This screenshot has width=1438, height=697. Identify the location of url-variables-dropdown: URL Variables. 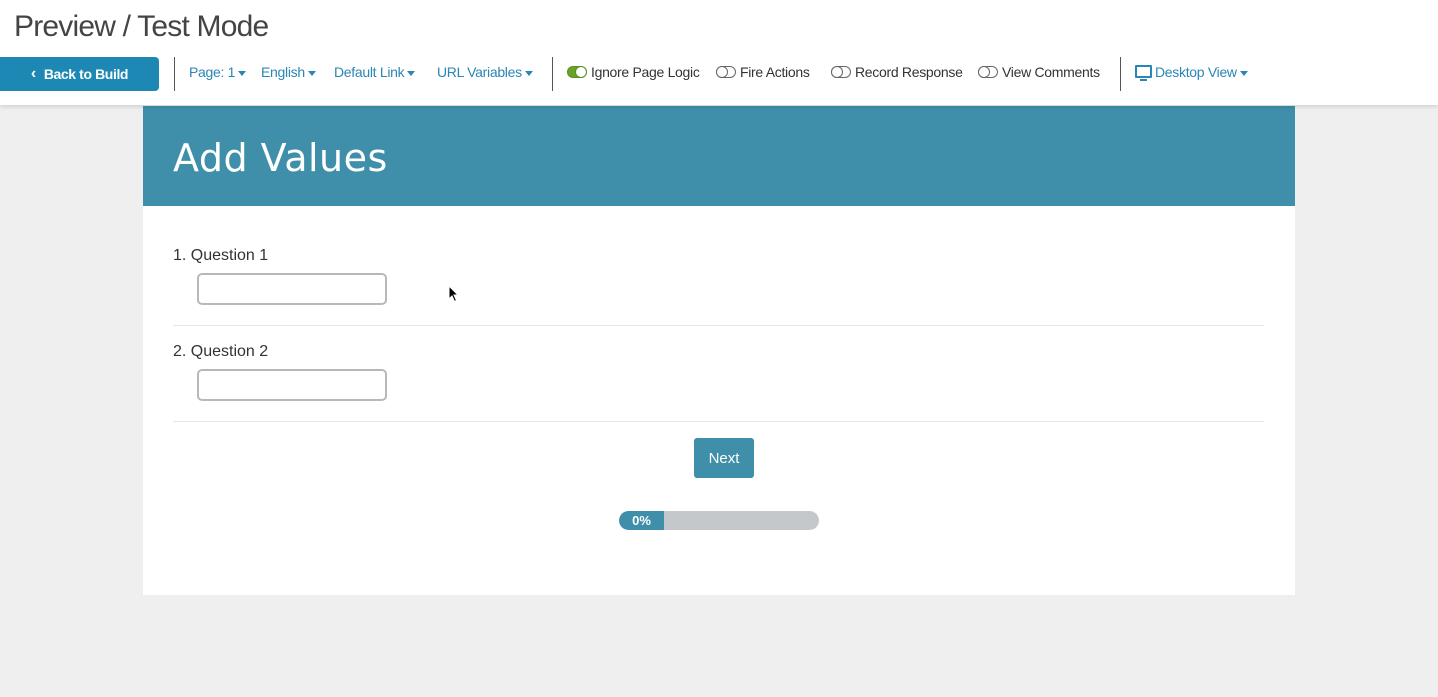
(485, 72).